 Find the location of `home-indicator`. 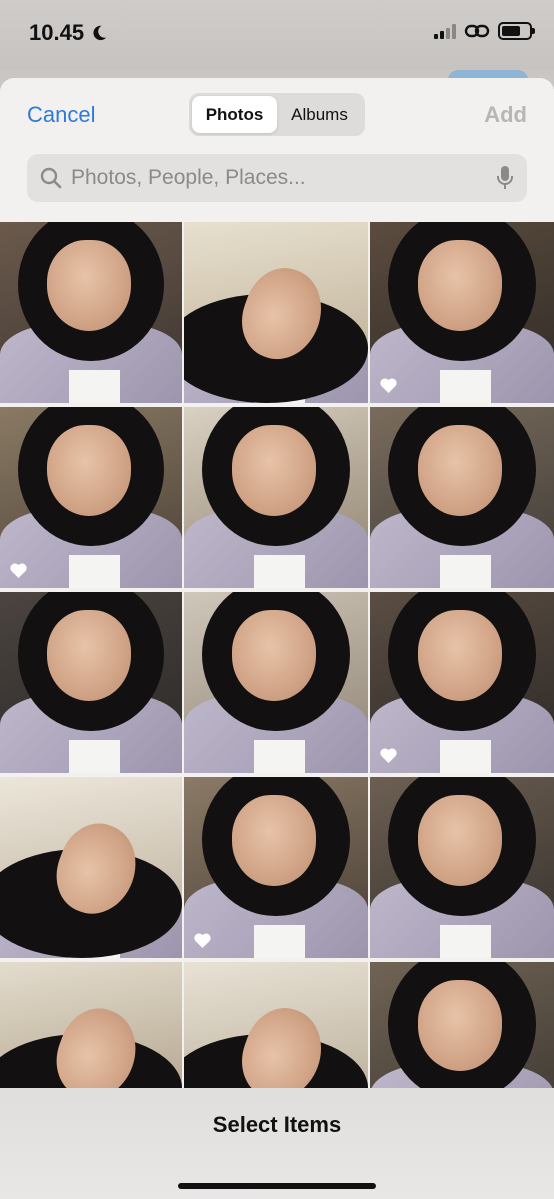

home-indicator is located at coordinates (277, 1186).